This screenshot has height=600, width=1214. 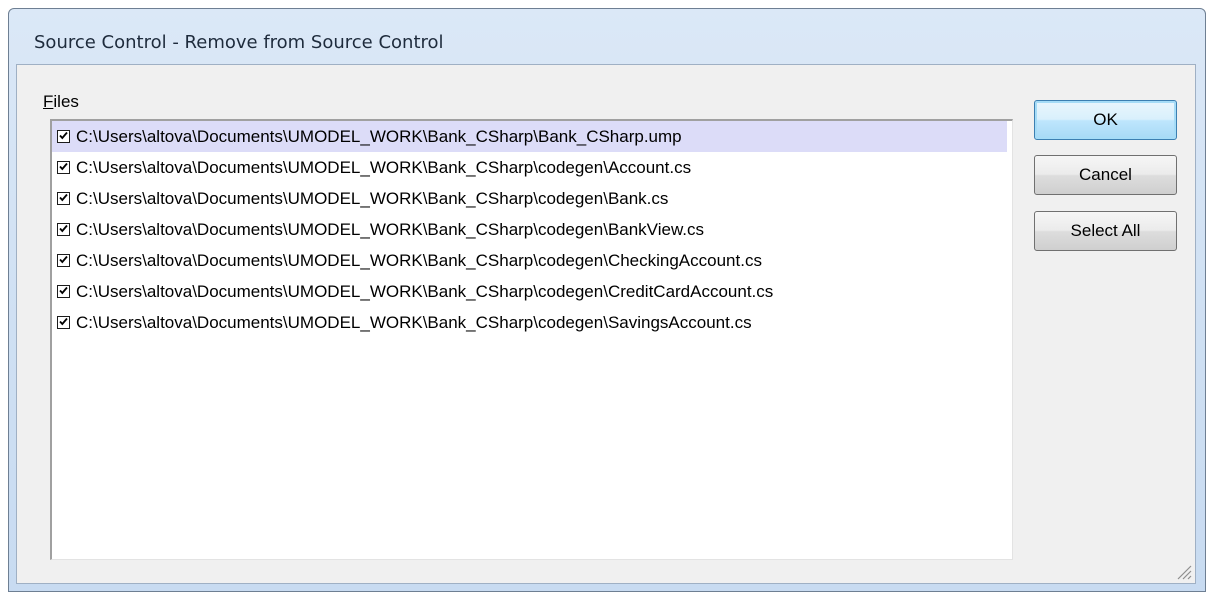 What do you see at coordinates (1105, 175) in the screenshot?
I see `cancel-button: Cancel` at bounding box center [1105, 175].